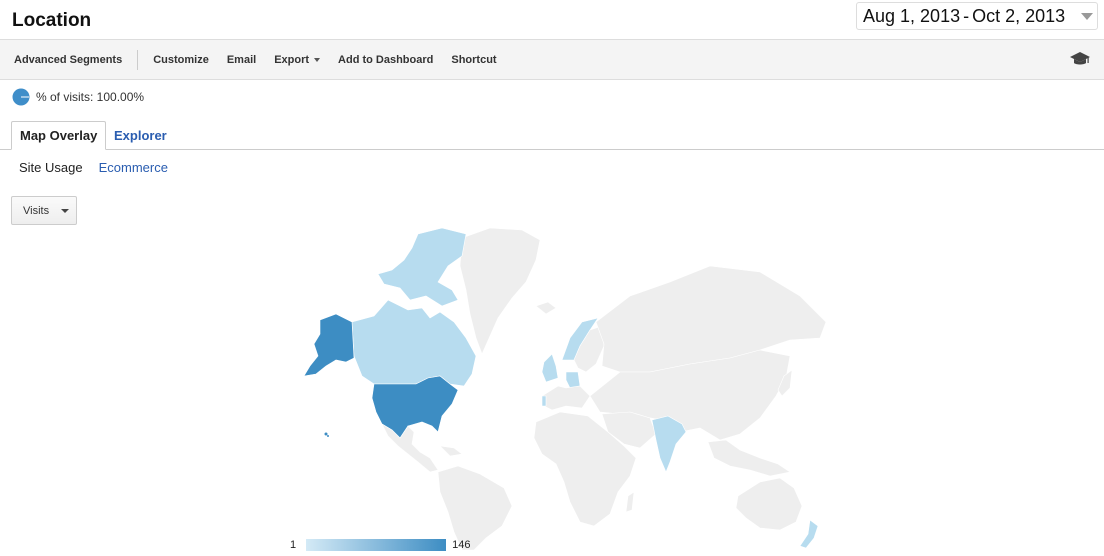  What do you see at coordinates (809, 534) in the screenshot?
I see `region-new-zealand` at bounding box center [809, 534].